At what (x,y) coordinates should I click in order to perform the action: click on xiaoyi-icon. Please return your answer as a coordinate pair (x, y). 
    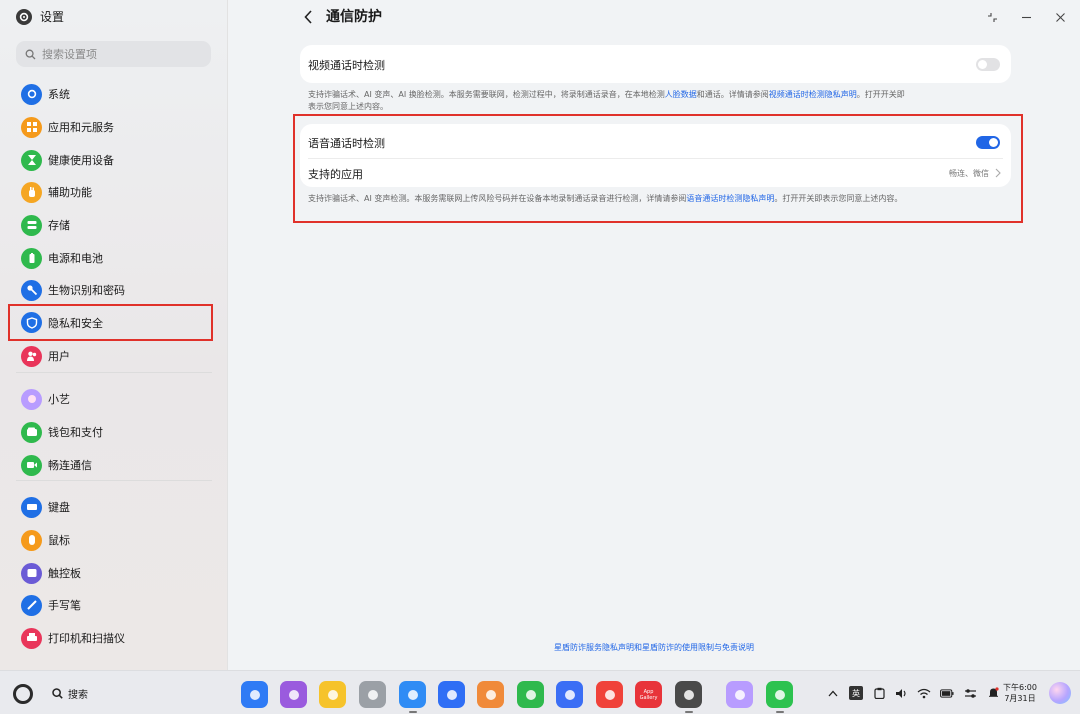
    Looking at the image, I should click on (739, 694).